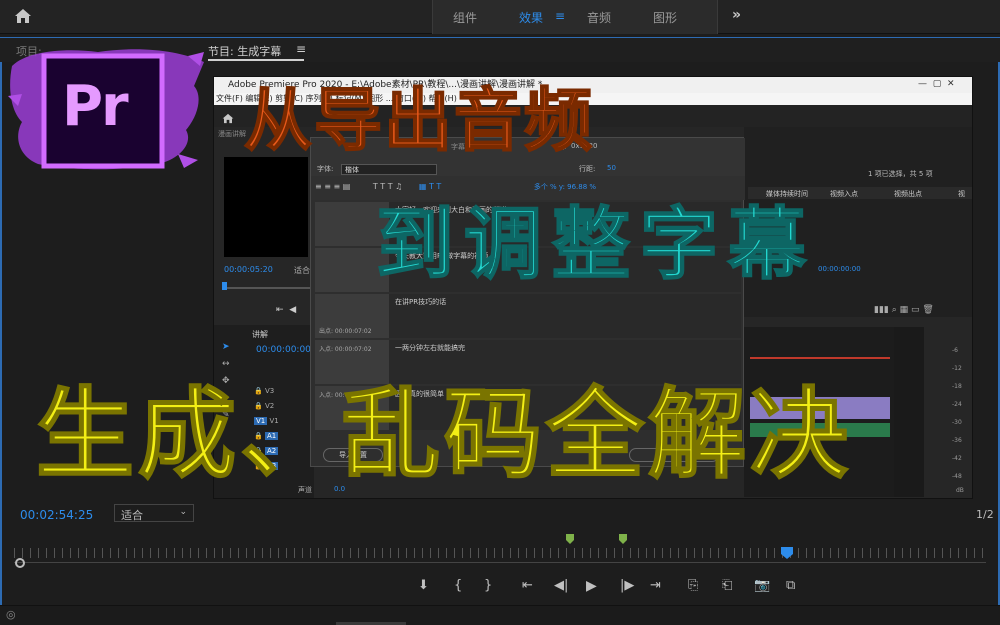 This screenshot has height=625, width=1000. Describe the element at coordinates (909, 412) in the screenshot. I see `audio-meter-panel` at that location.